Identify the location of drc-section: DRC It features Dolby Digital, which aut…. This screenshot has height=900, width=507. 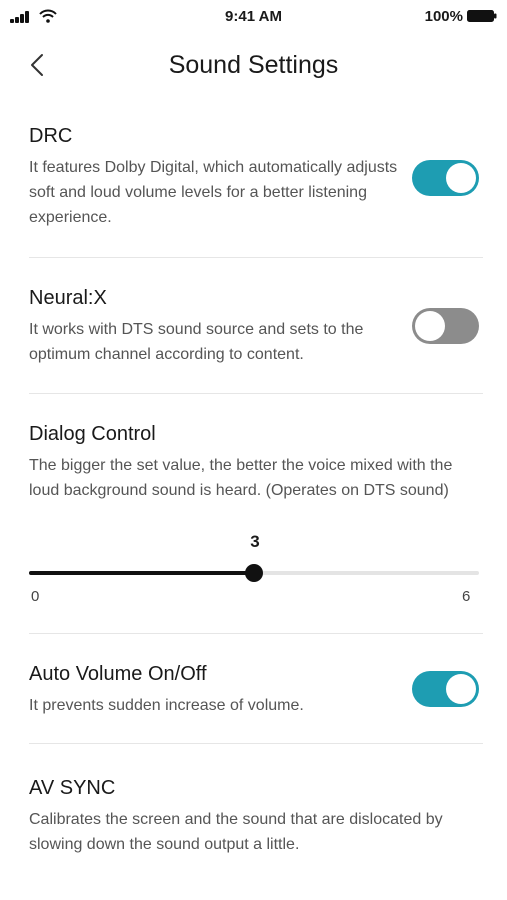
(214, 177).